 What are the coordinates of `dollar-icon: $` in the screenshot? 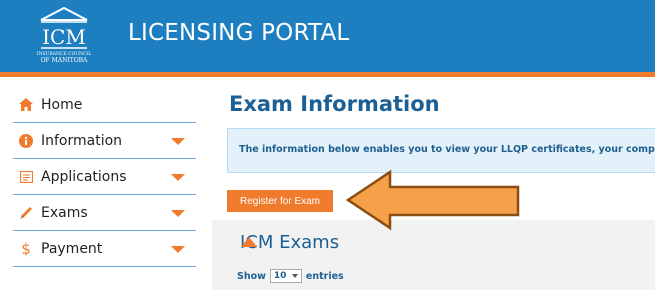 It's located at (26, 248).